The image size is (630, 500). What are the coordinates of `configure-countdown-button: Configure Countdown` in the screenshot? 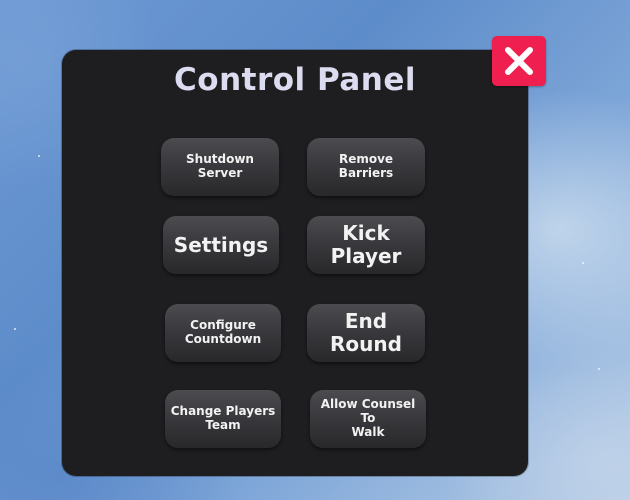 It's located at (223, 333).